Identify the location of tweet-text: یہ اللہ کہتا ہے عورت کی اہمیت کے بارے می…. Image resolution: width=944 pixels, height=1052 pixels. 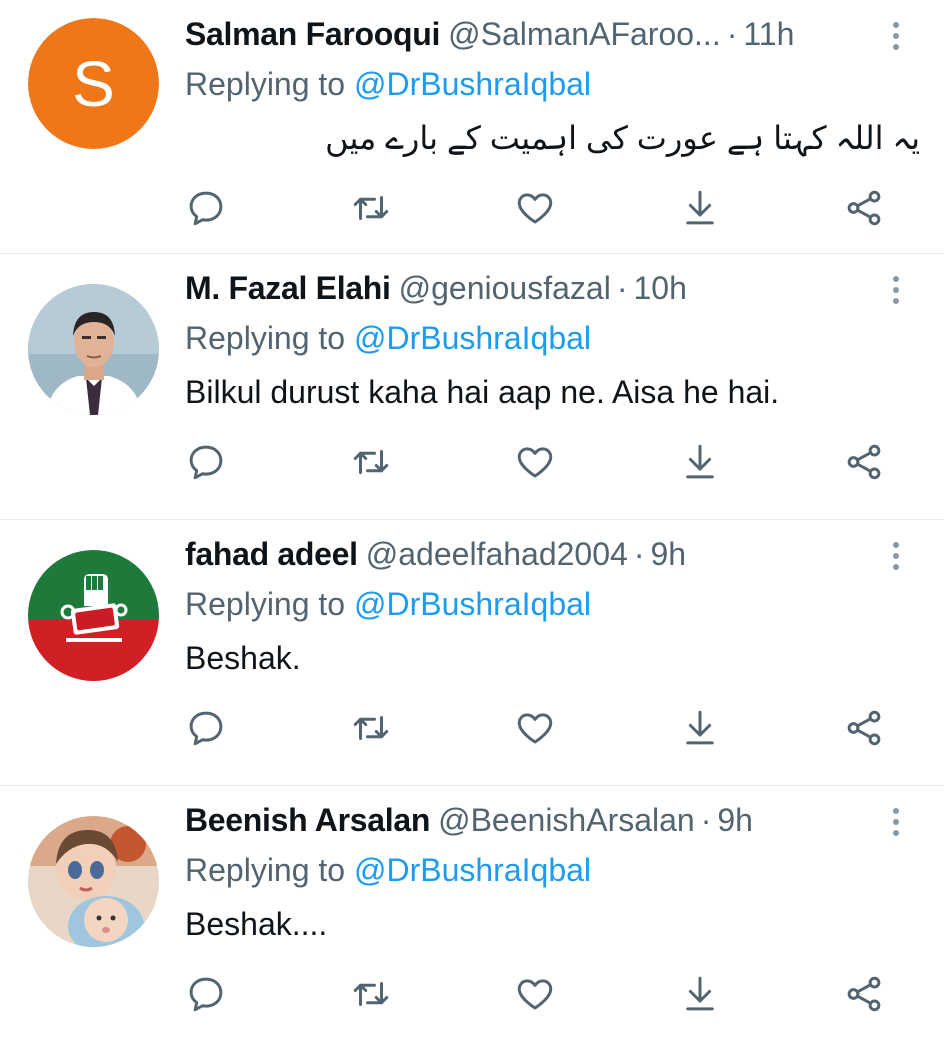
(622, 138).